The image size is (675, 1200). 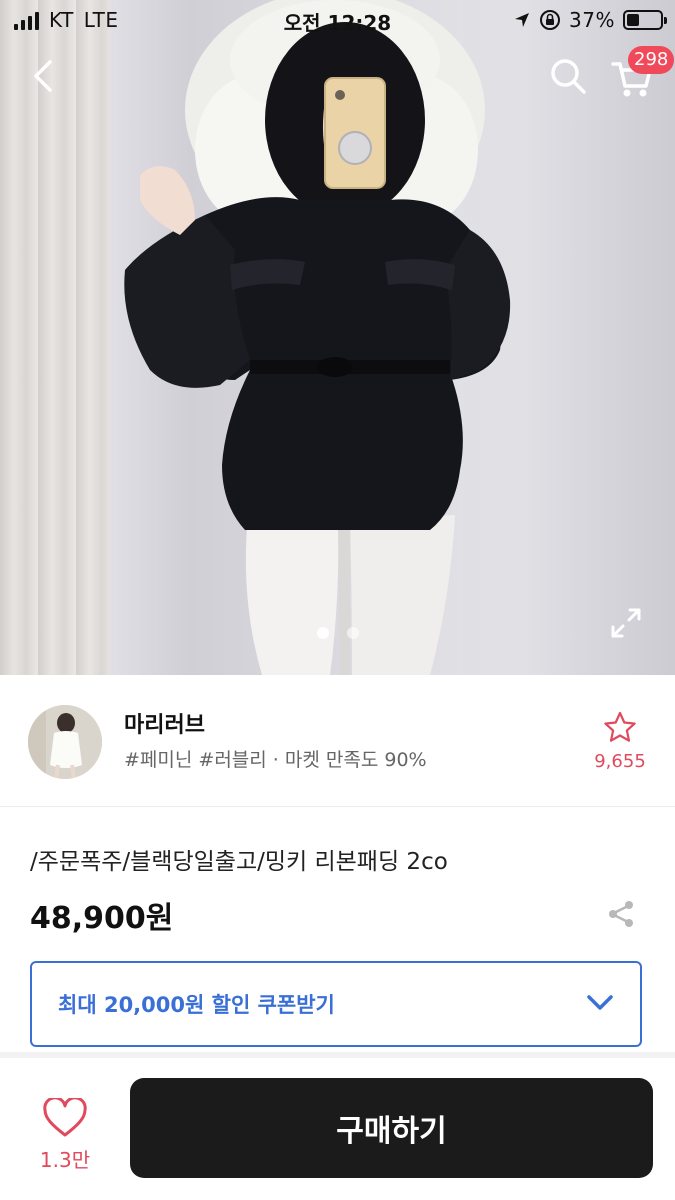 I want to click on chevron-down-icon, so click(x=600, y=1002).